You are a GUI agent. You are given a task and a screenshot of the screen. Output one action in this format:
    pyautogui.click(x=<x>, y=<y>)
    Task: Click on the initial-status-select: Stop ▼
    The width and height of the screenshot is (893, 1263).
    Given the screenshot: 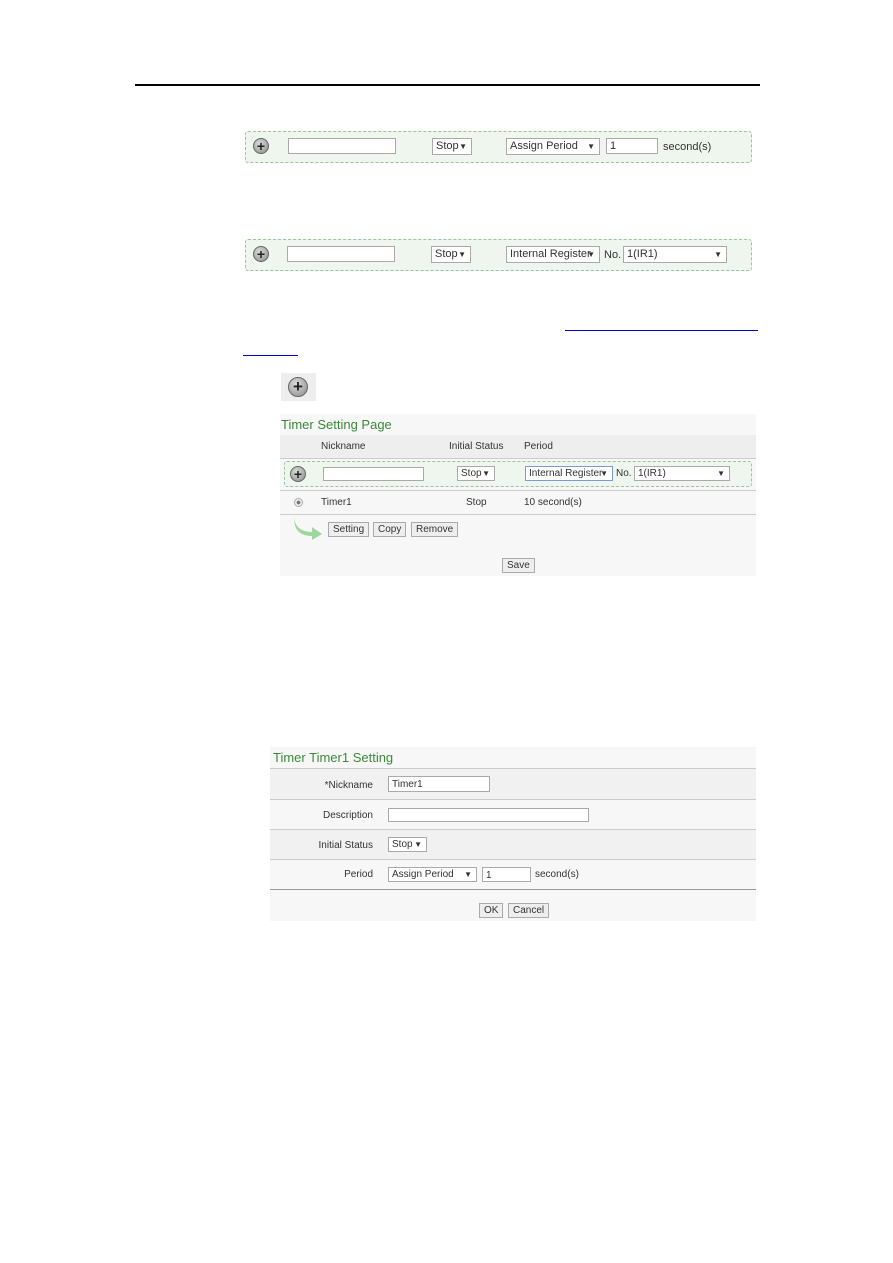 What is the action you would take?
    pyautogui.click(x=407, y=844)
    